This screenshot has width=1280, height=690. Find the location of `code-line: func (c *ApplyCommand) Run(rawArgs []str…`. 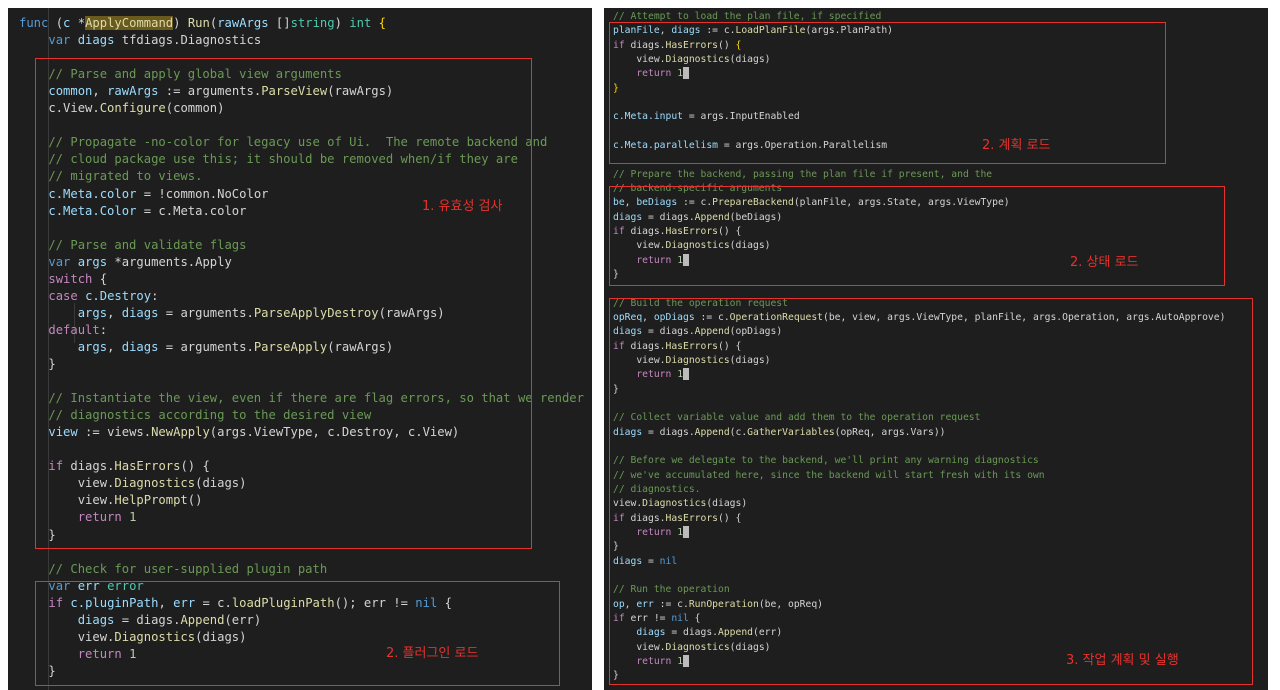

code-line: func (c *ApplyCommand) Run(rawArgs []str… is located at coordinates (300, 23).